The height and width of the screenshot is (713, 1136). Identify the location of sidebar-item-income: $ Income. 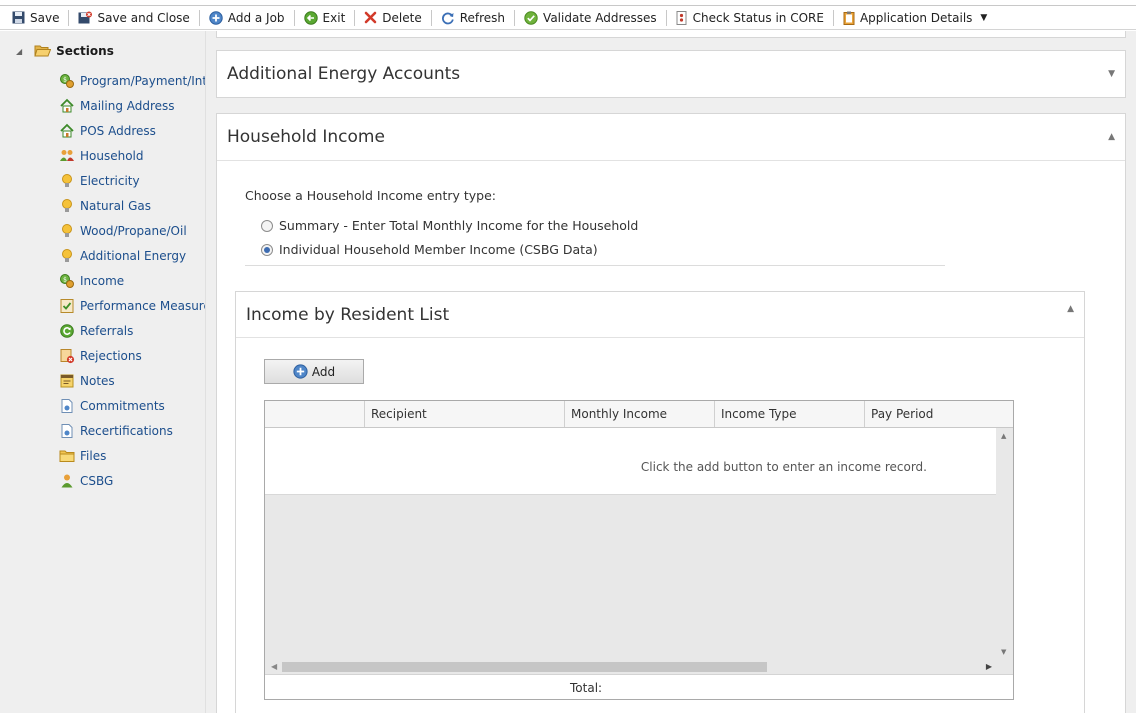
(132, 280).